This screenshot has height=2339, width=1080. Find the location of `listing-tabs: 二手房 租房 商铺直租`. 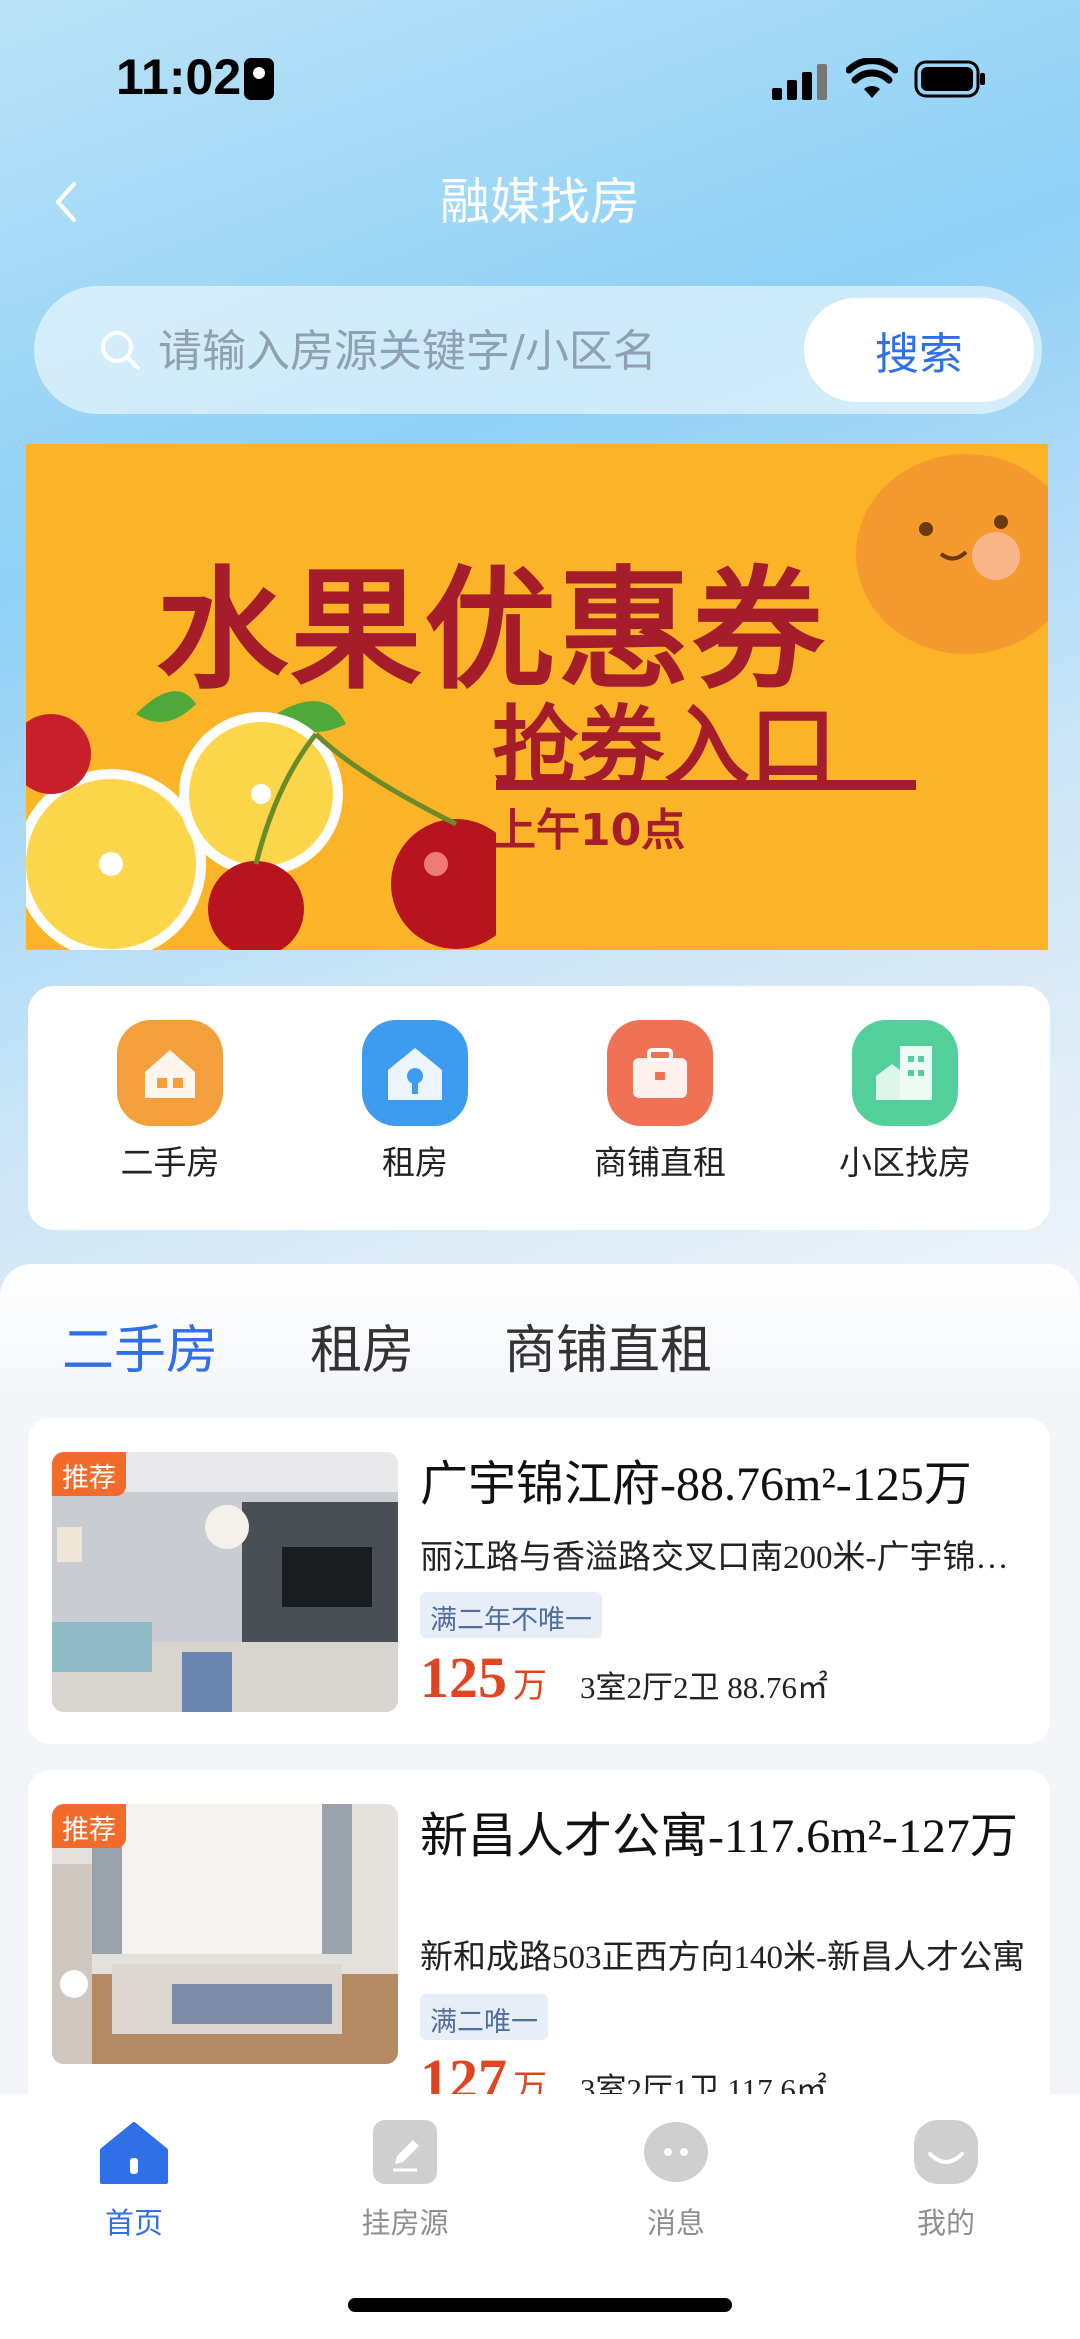

listing-tabs: 二手房 租房 商铺直租 is located at coordinates (540, 1339).